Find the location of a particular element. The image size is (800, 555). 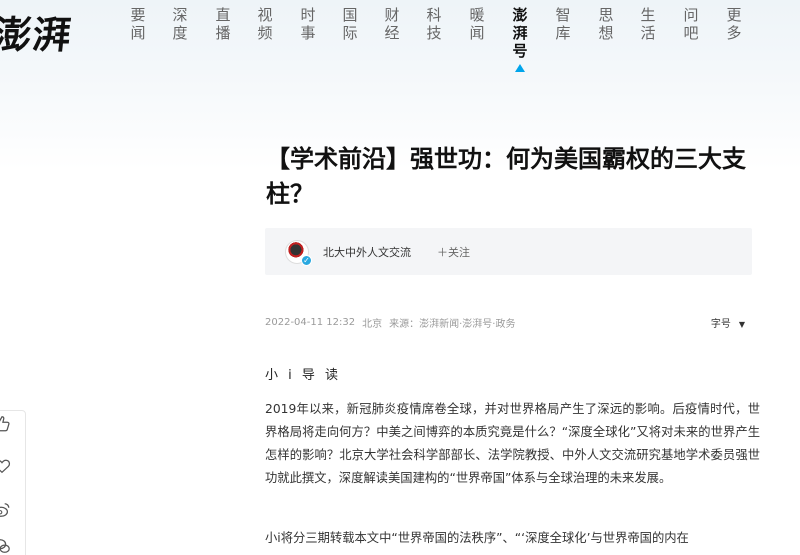

nav-item: 暖闻 is located at coordinates (477, 24).